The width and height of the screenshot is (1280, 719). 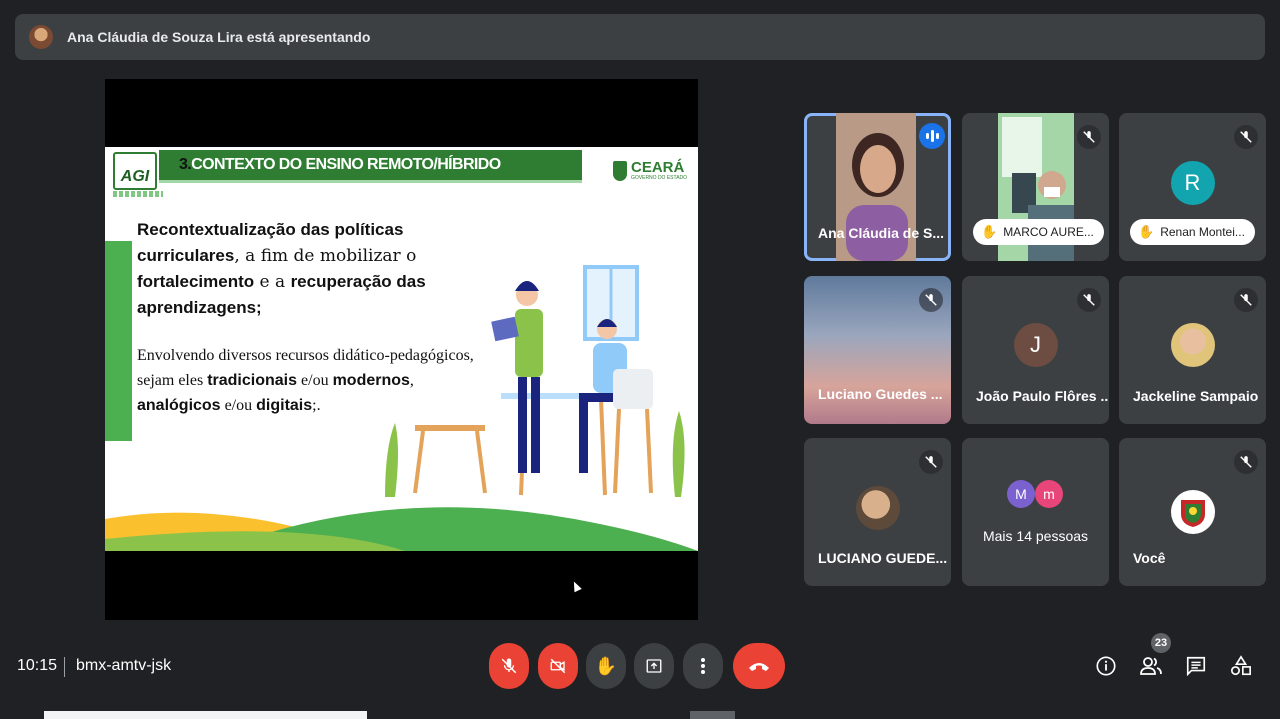 I want to click on meeting-controls-bar: 10:15 bmx-amtv-jsk ✋ 23, so click(x=640, y=664).